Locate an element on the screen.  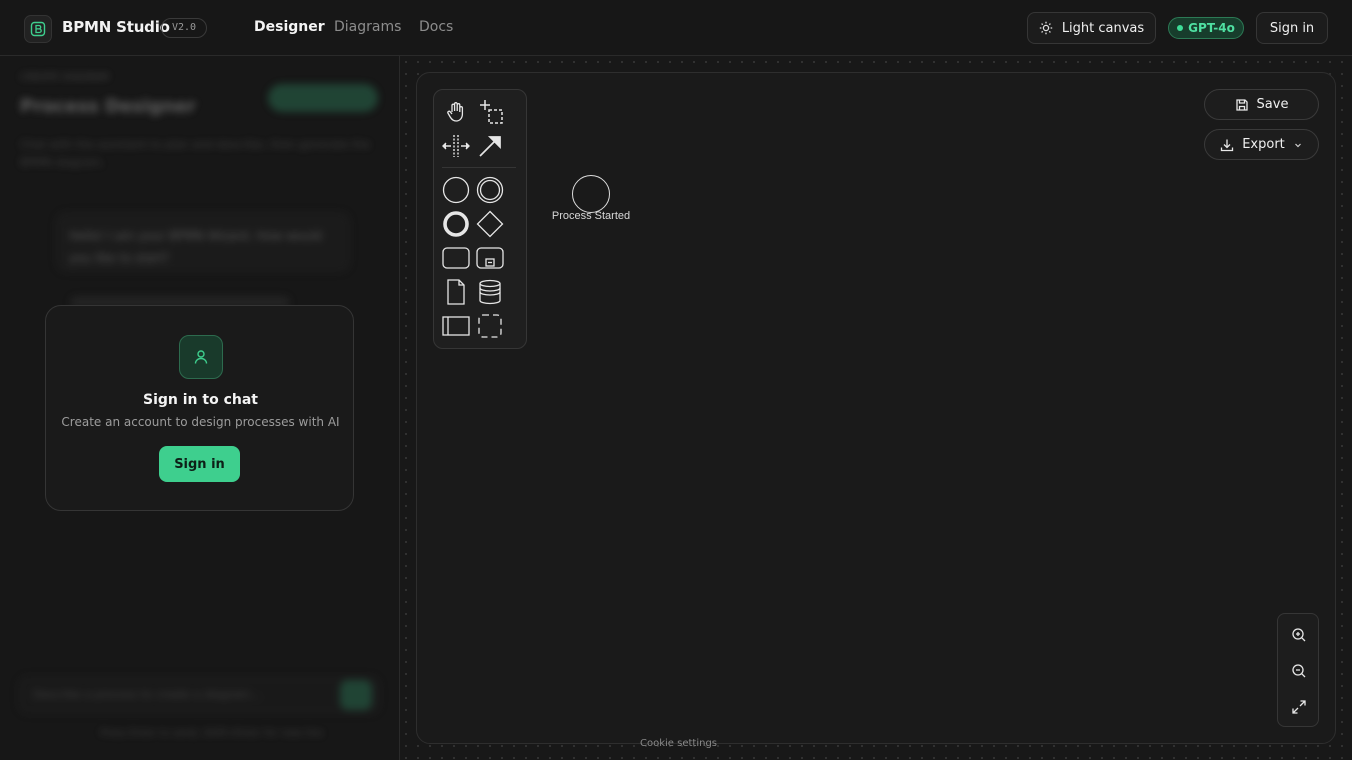
zoom-out-icon is located at coordinates (1299, 671).